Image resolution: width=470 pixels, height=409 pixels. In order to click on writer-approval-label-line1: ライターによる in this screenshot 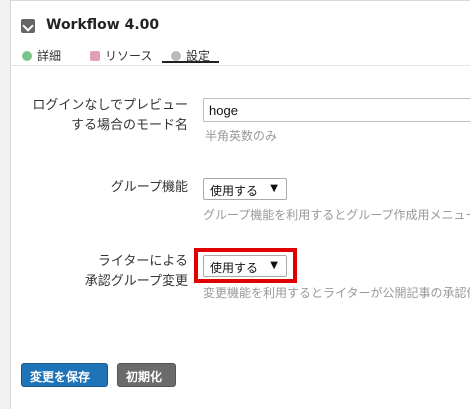, I will do `click(142, 261)`.